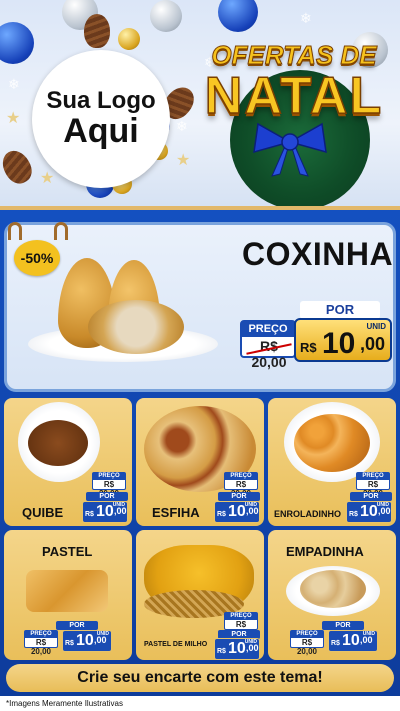 The width and height of the screenshot is (400, 711). I want to click on product-label: PASTEL, so click(67, 551).